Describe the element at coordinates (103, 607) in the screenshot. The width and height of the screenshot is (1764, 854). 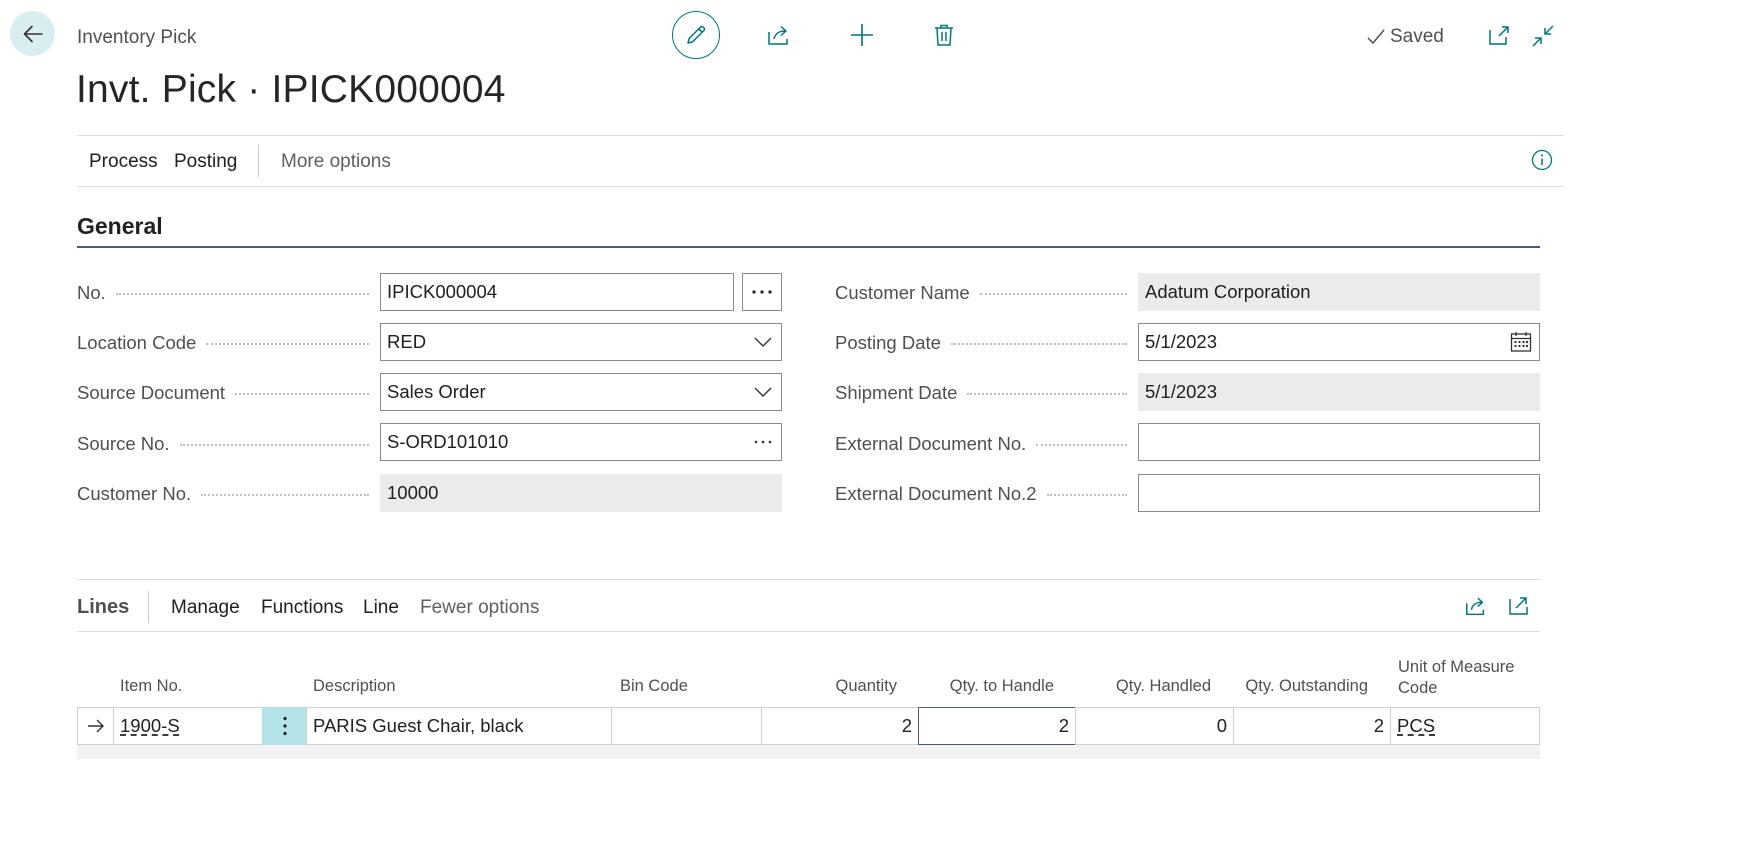
I see `lines-title: Lines` at that location.